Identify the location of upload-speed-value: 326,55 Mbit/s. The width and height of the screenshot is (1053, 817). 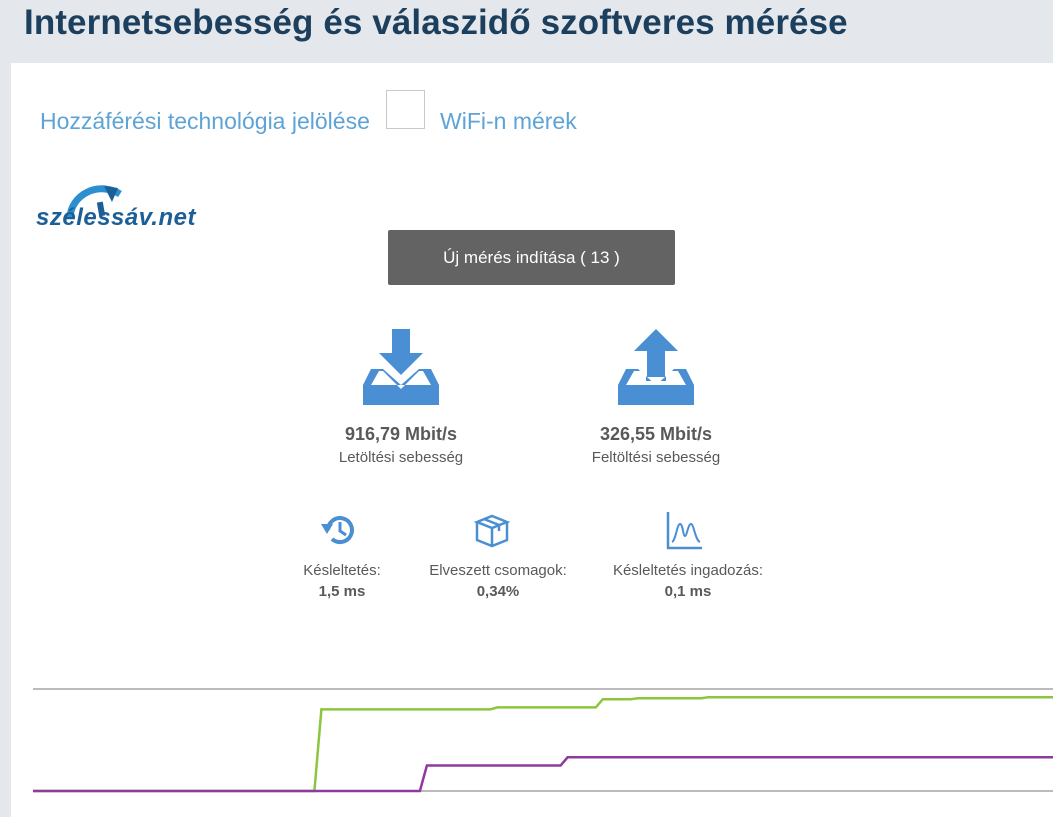
(656, 434).